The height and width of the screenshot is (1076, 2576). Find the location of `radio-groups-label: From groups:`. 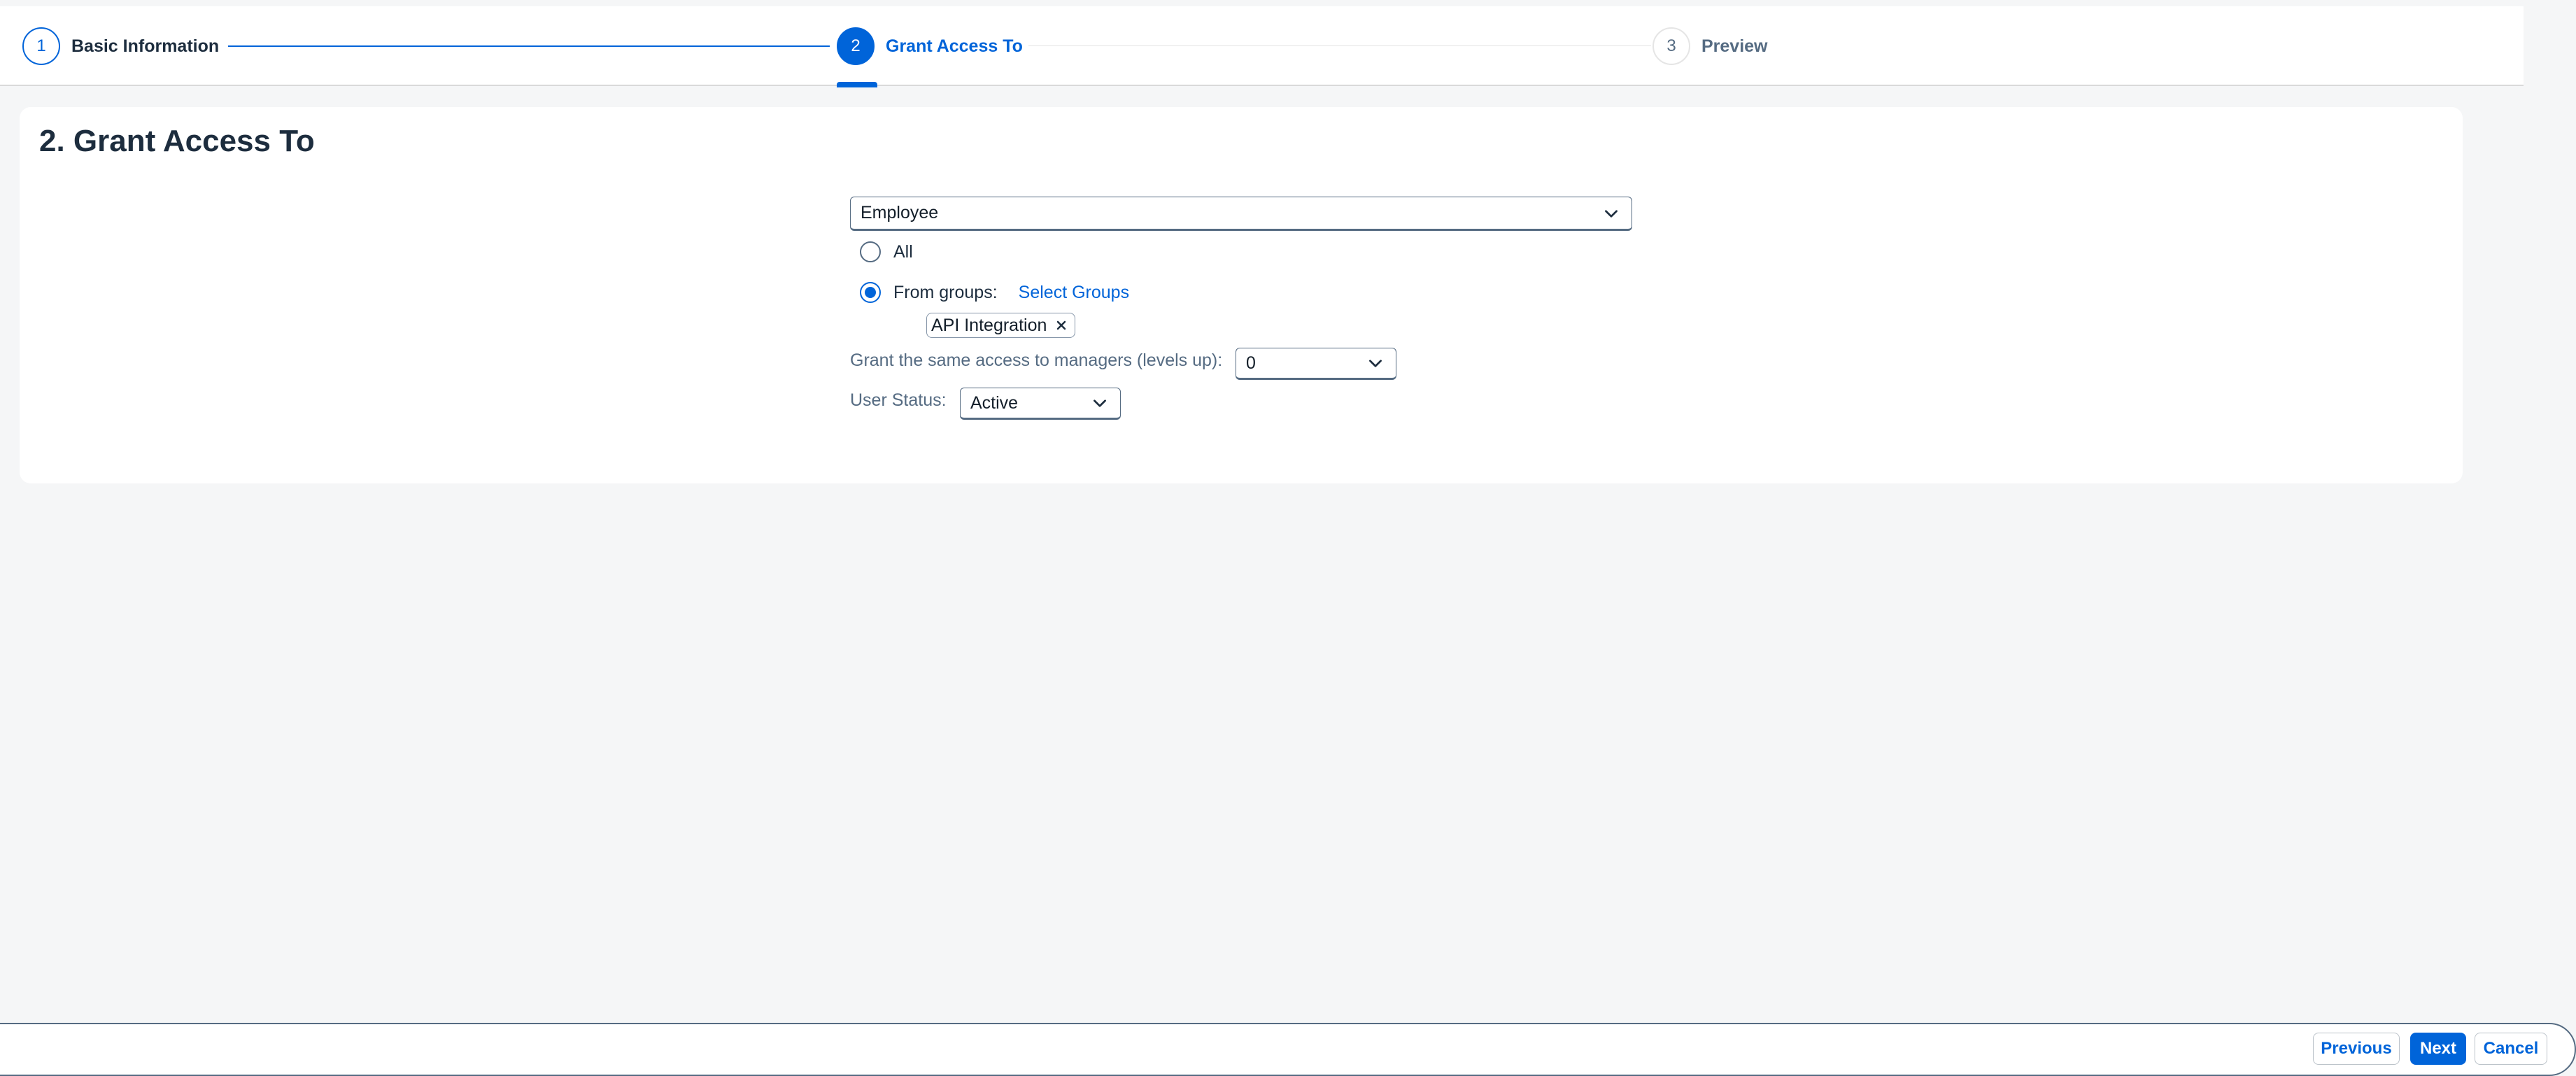

radio-groups-label: From groups: is located at coordinates (945, 292).